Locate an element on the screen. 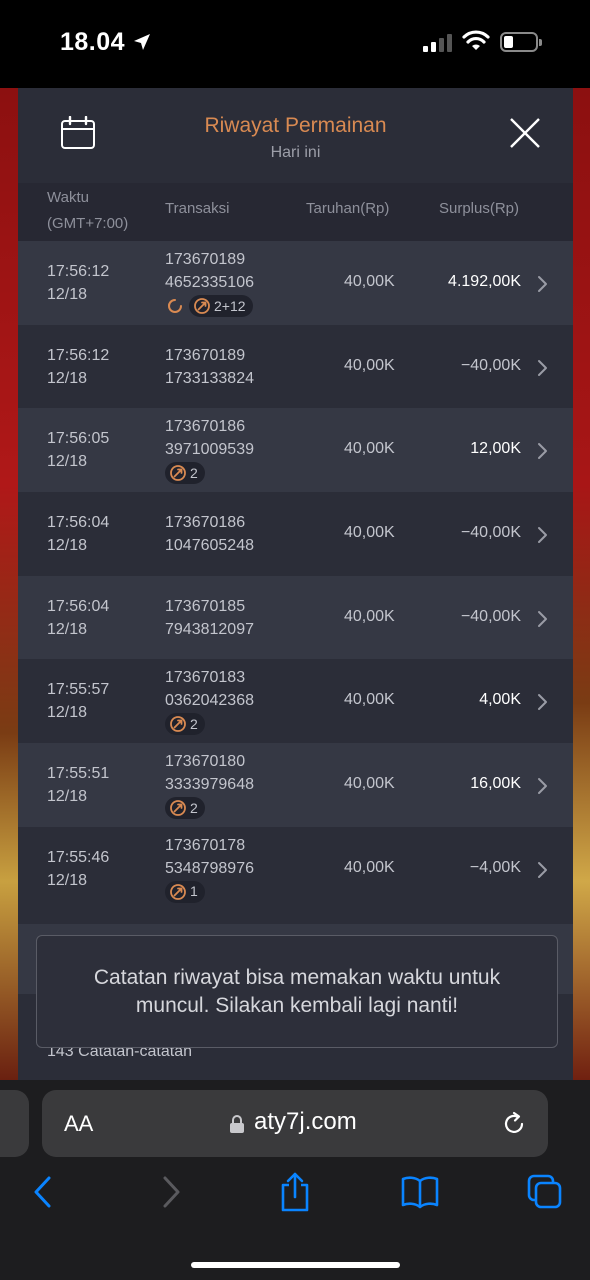  column-surplus: Surplus(Rp) is located at coordinates (479, 208).